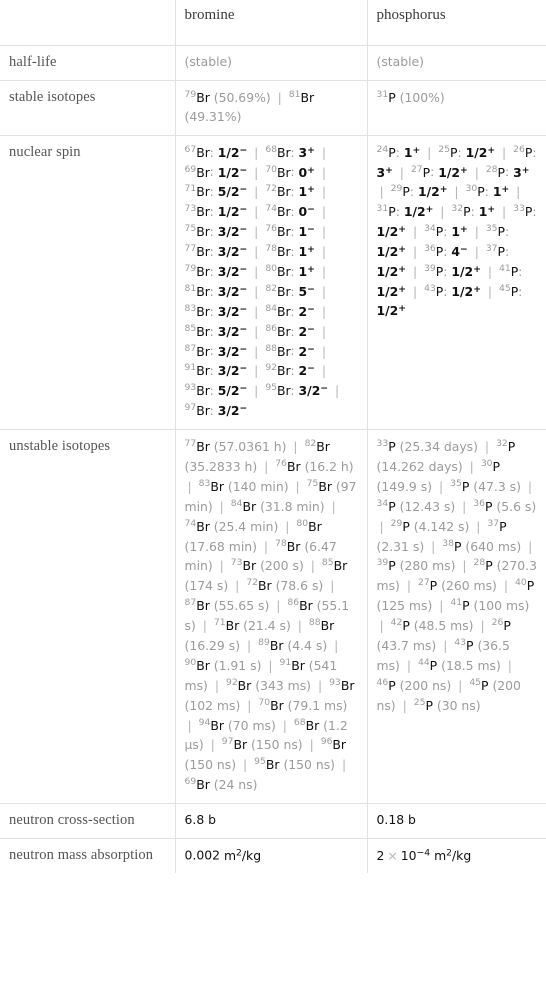 This screenshot has height=995, width=546. I want to click on cell-phosphorus-half-life: (stable), so click(456, 63).